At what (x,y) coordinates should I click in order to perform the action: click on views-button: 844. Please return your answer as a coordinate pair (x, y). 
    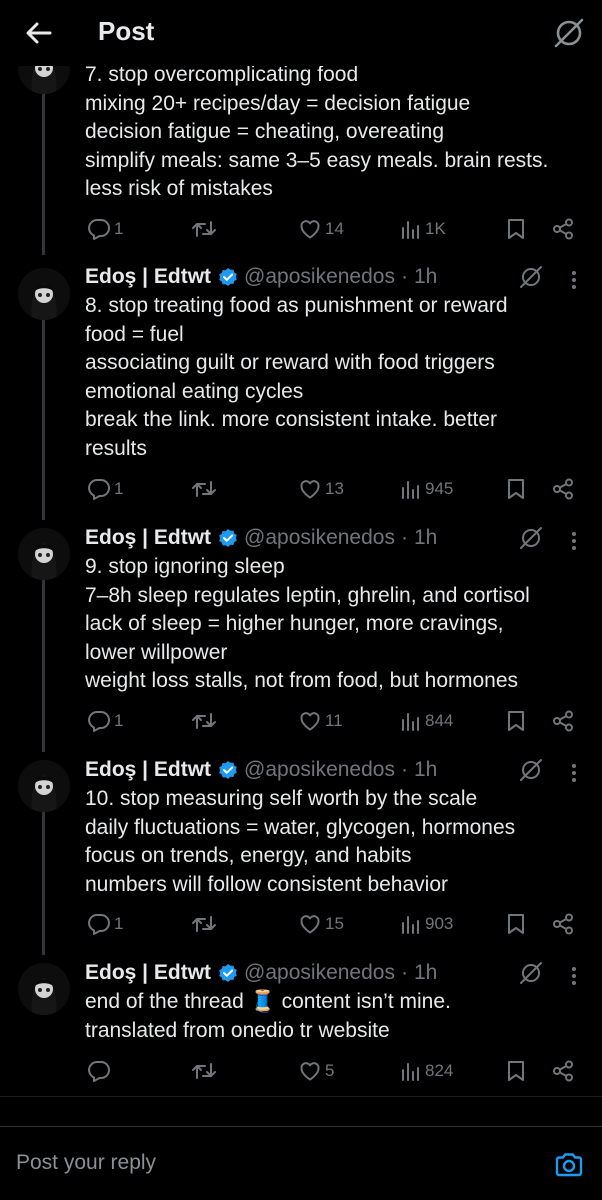
    Looking at the image, I should click on (426, 721).